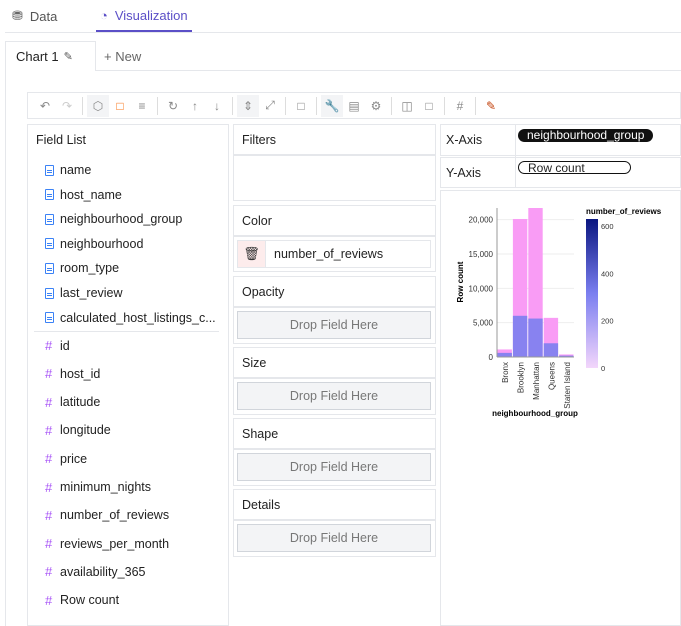  Describe the element at coordinates (334, 291) in the screenshot. I see `opacity-header: Opacity` at that location.